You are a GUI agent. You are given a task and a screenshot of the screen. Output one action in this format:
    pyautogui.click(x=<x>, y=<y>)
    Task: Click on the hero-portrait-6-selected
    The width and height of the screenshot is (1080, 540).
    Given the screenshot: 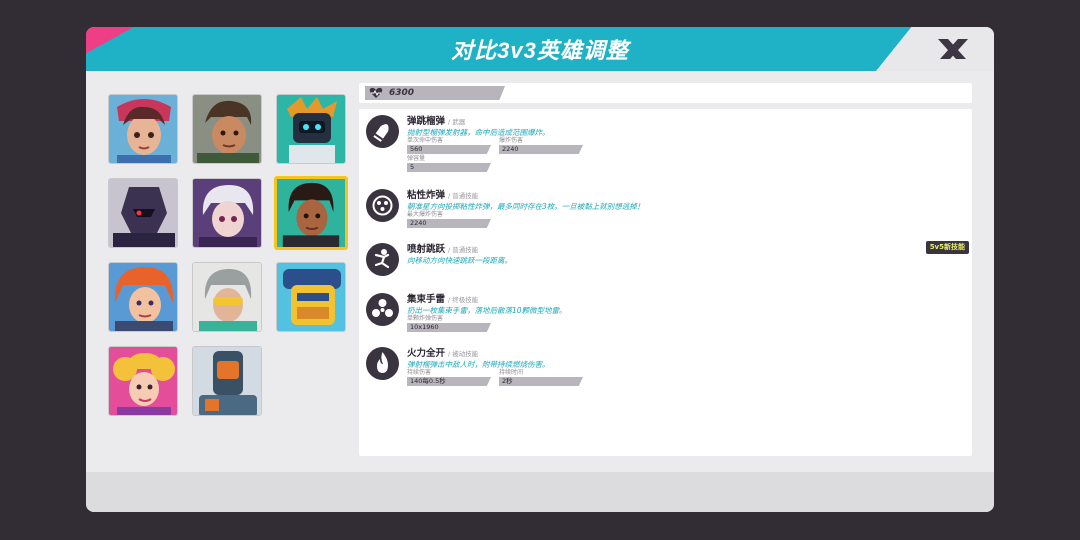 What is the action you would take?
    pyautogui.click(x=311, y=213)
    